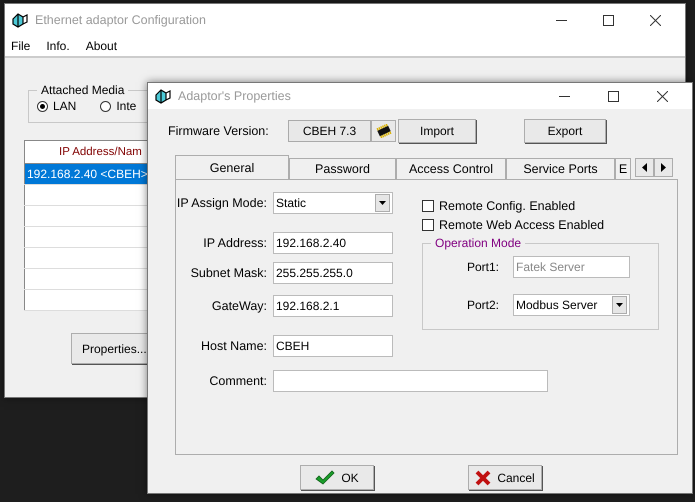  Describe the element at coordinates (222, 203) in the screenshot. I see `field-label: IP Assign Mode:` at that location.